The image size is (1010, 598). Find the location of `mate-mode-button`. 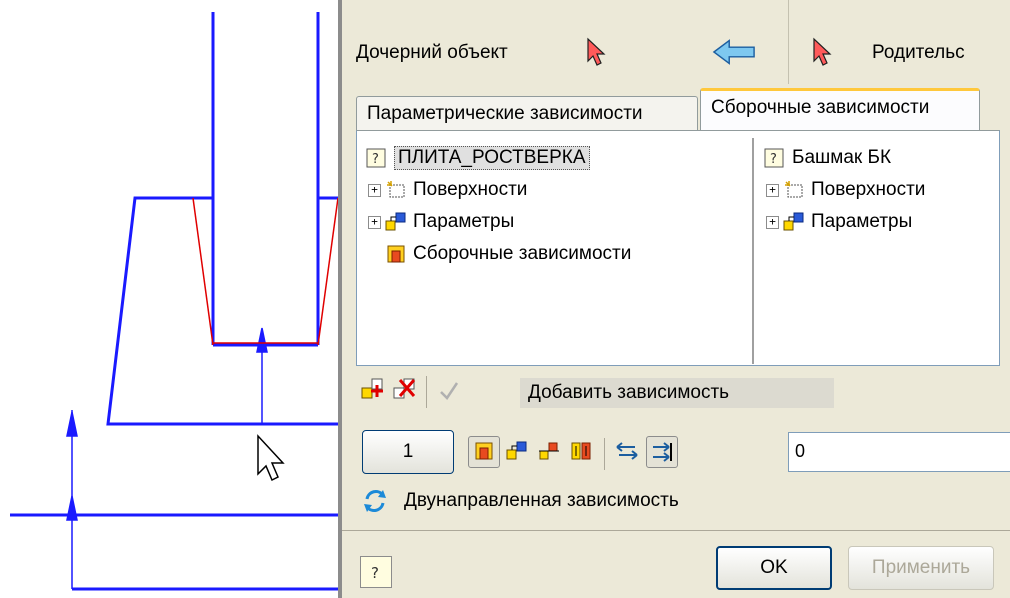

mate-mode-button is located at coordinates (581, 451).